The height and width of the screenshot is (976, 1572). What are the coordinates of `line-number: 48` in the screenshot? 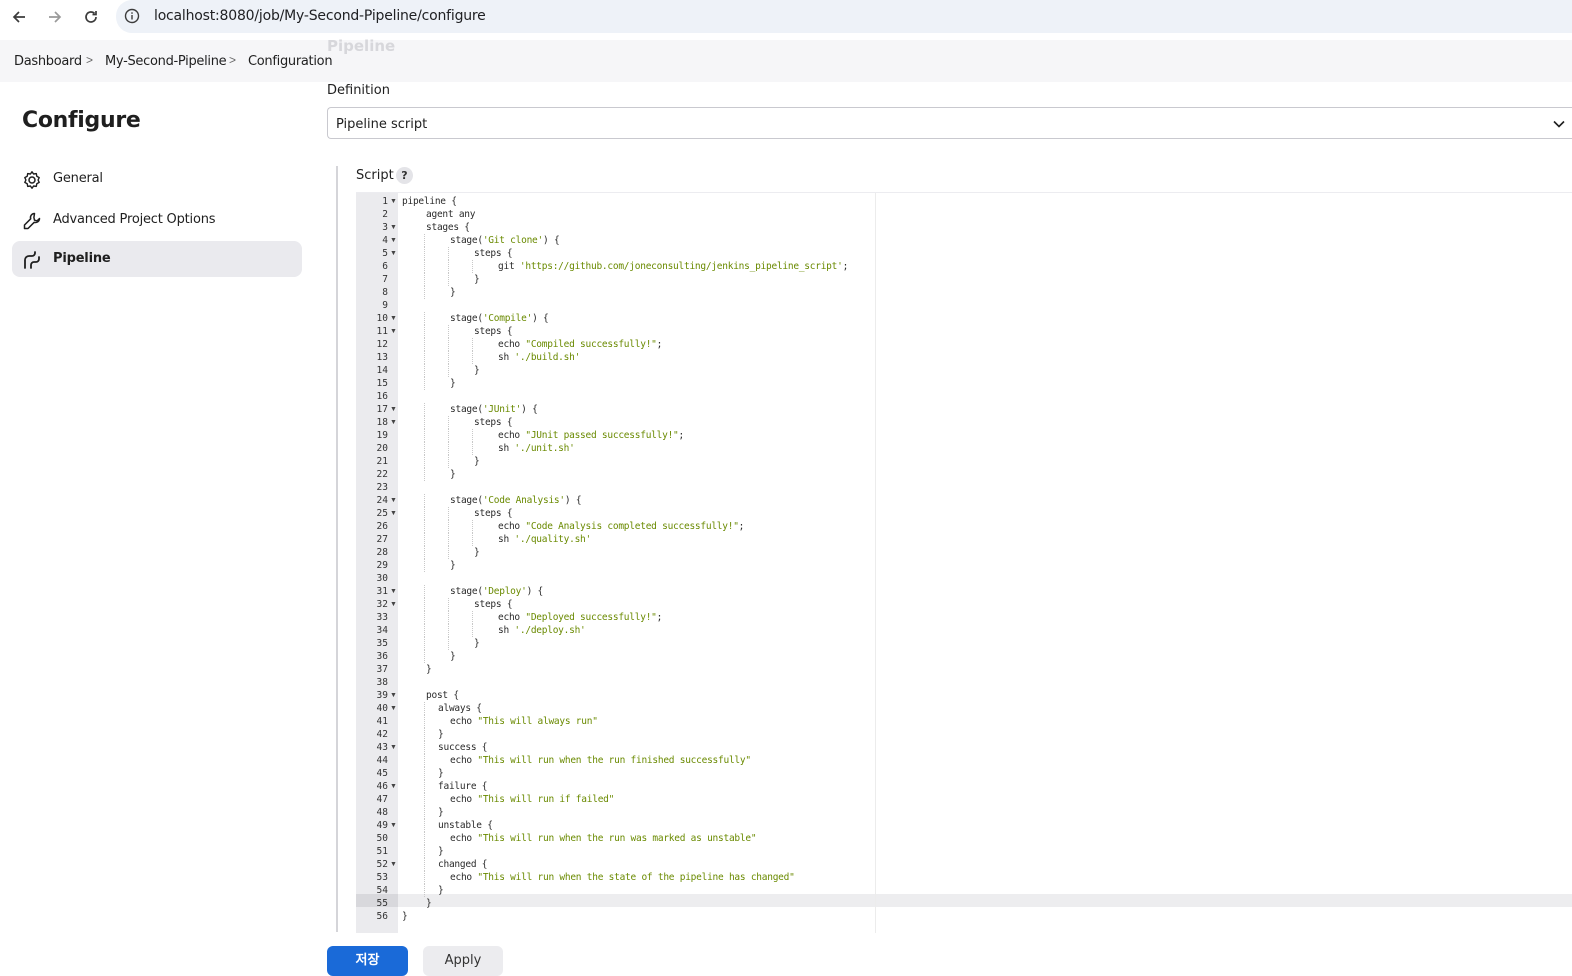 It's located at (382, 812).